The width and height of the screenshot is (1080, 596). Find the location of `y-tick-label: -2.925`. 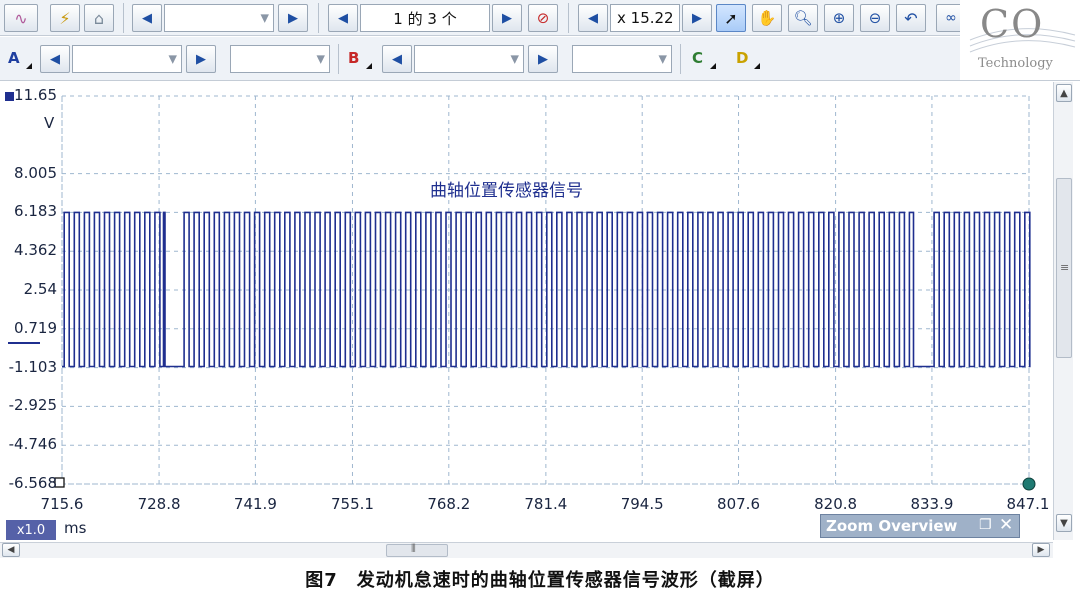

y-tick-label: -2.925 is located at coordinates (32, 405).